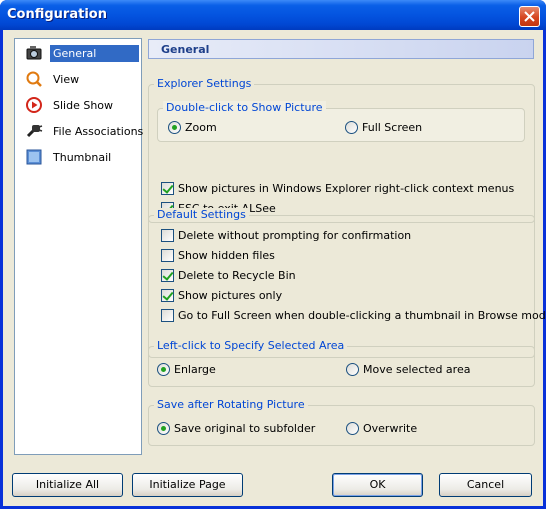 Image resolution: width=546 pixels, height=509 pixels. Describe the element at coordinates (174, 127) in the screenshot. I see `zoom-radio-button` at that location.